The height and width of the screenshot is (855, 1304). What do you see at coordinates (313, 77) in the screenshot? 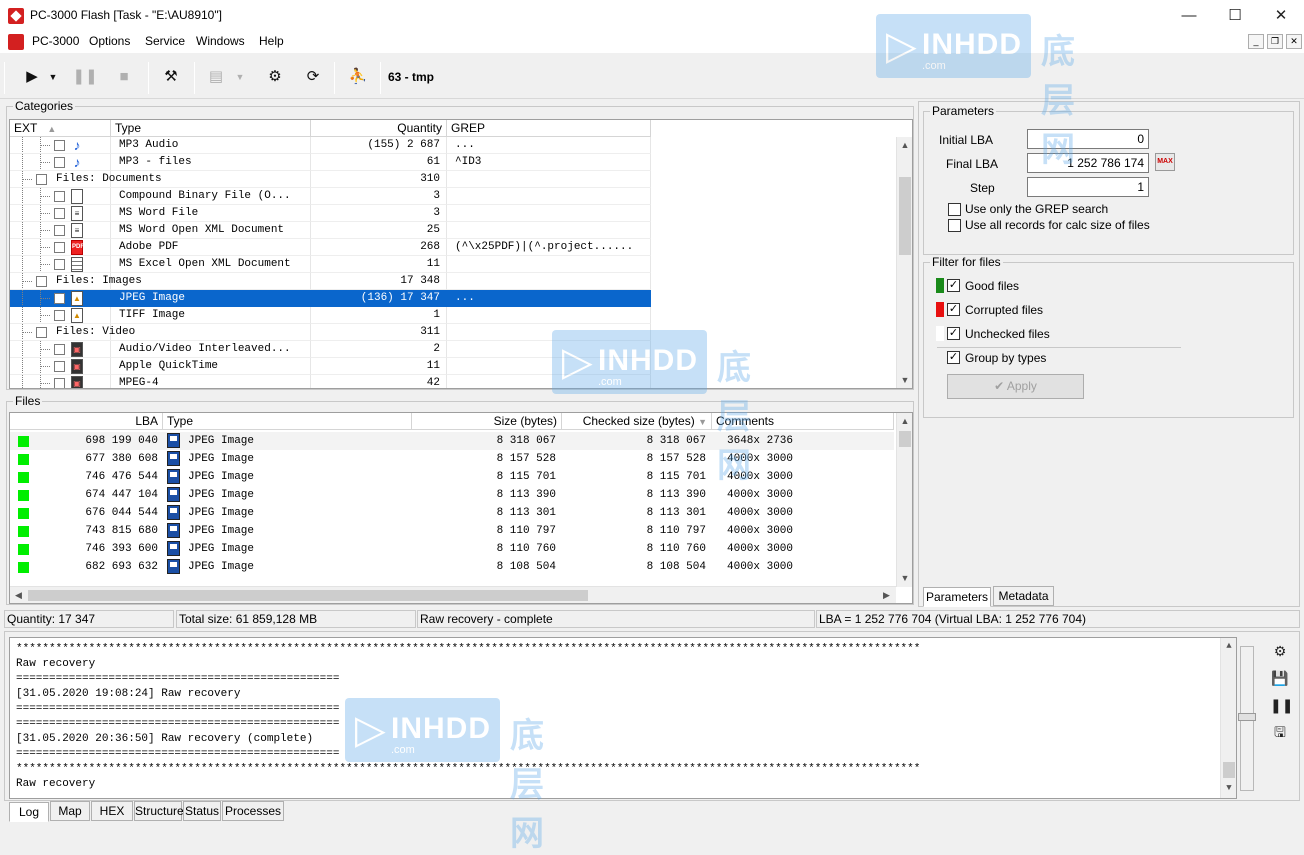
I see `refresh-icon: ⟳` at bounding box center [313, 77].